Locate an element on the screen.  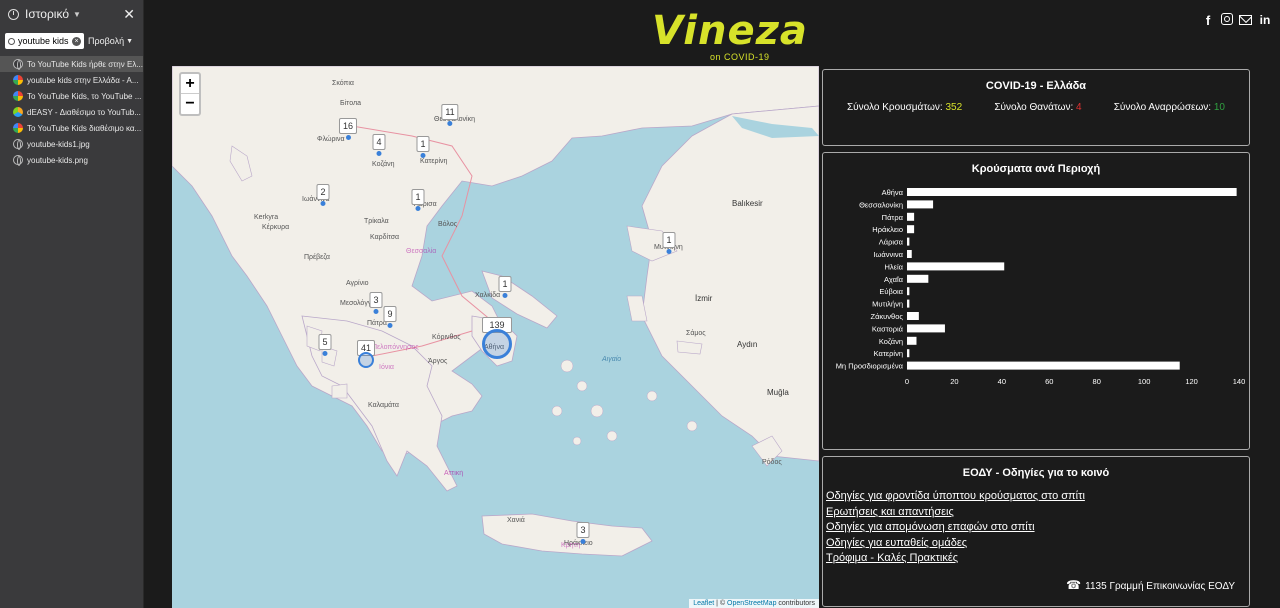
cluster-count: 4 is located at coordinates (379, 142).